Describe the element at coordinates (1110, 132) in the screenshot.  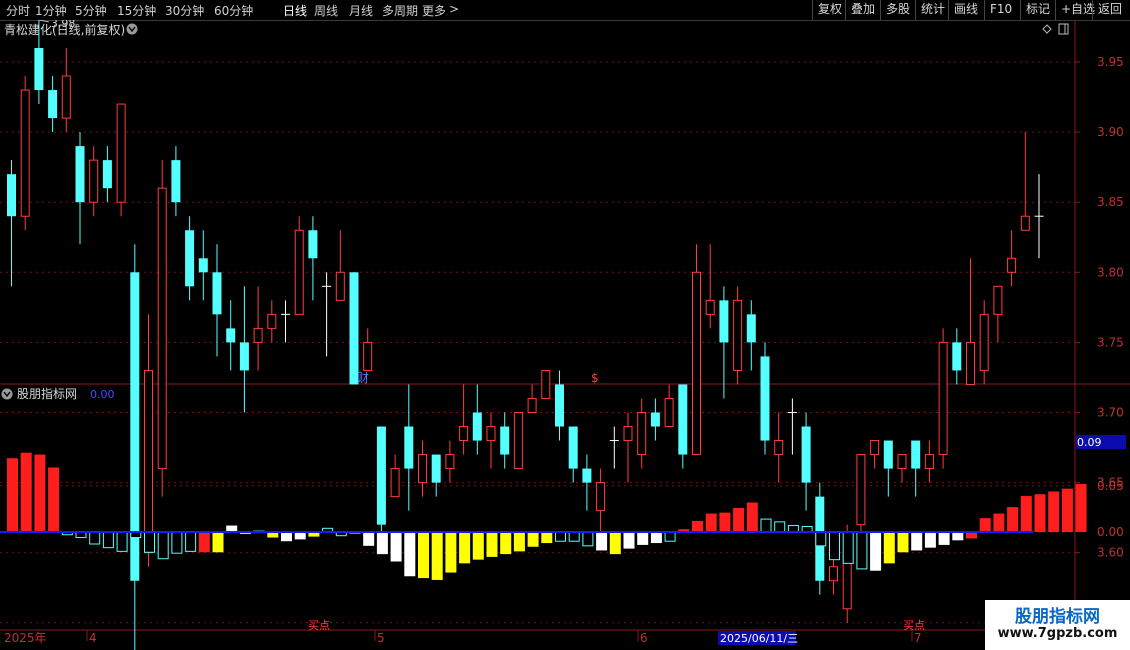
I see `price-tick-label: 3.90` at that location.